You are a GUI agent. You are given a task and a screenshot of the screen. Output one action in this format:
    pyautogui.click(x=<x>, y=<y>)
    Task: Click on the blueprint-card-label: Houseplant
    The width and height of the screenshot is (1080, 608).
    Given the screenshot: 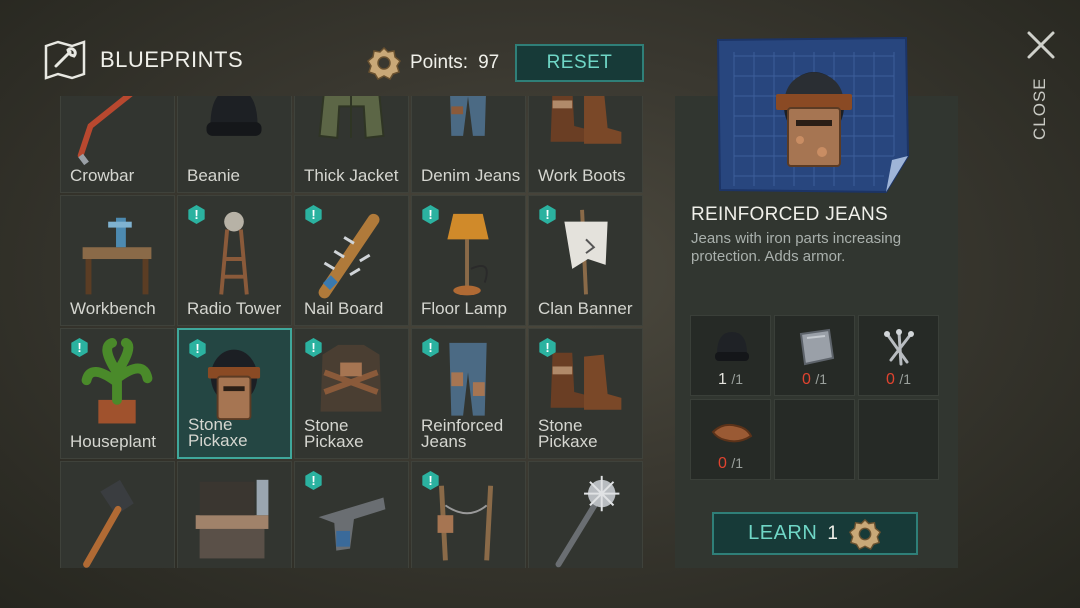 What is the action you would take?
    pyautogui.click(x=113, y=441)
    